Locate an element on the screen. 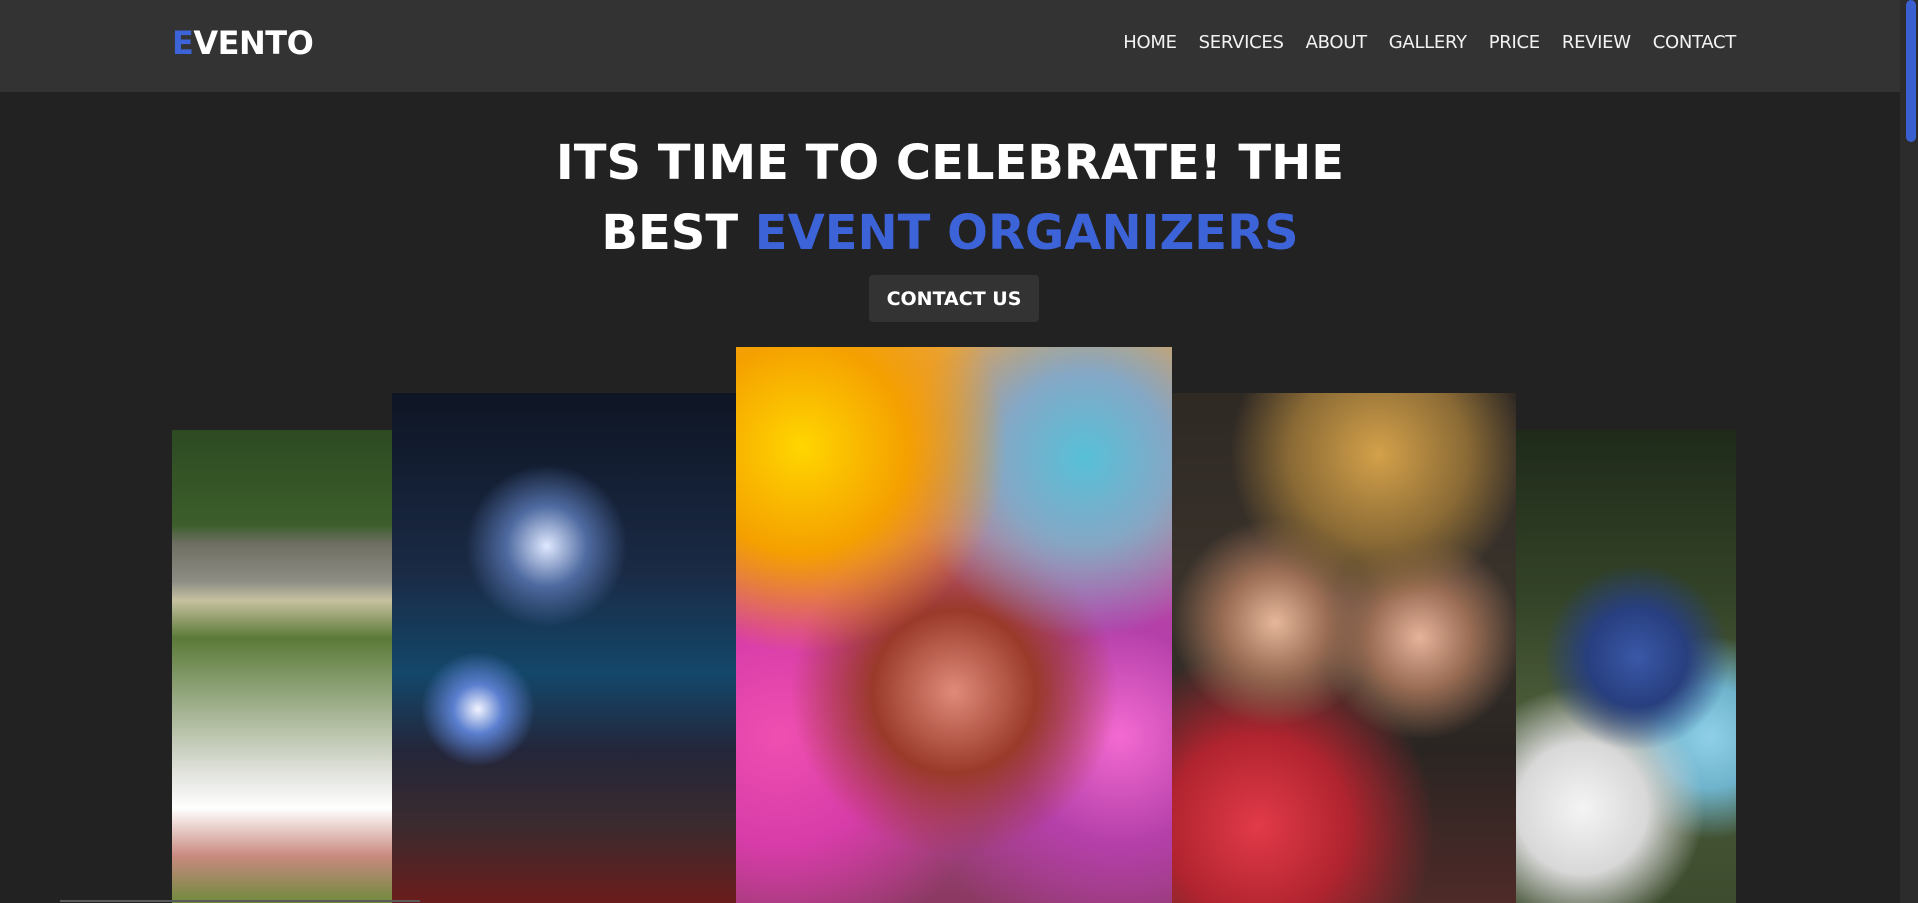 The image size is (1918, 903). nav-home: HOME is located at coordinates (1150, 42).